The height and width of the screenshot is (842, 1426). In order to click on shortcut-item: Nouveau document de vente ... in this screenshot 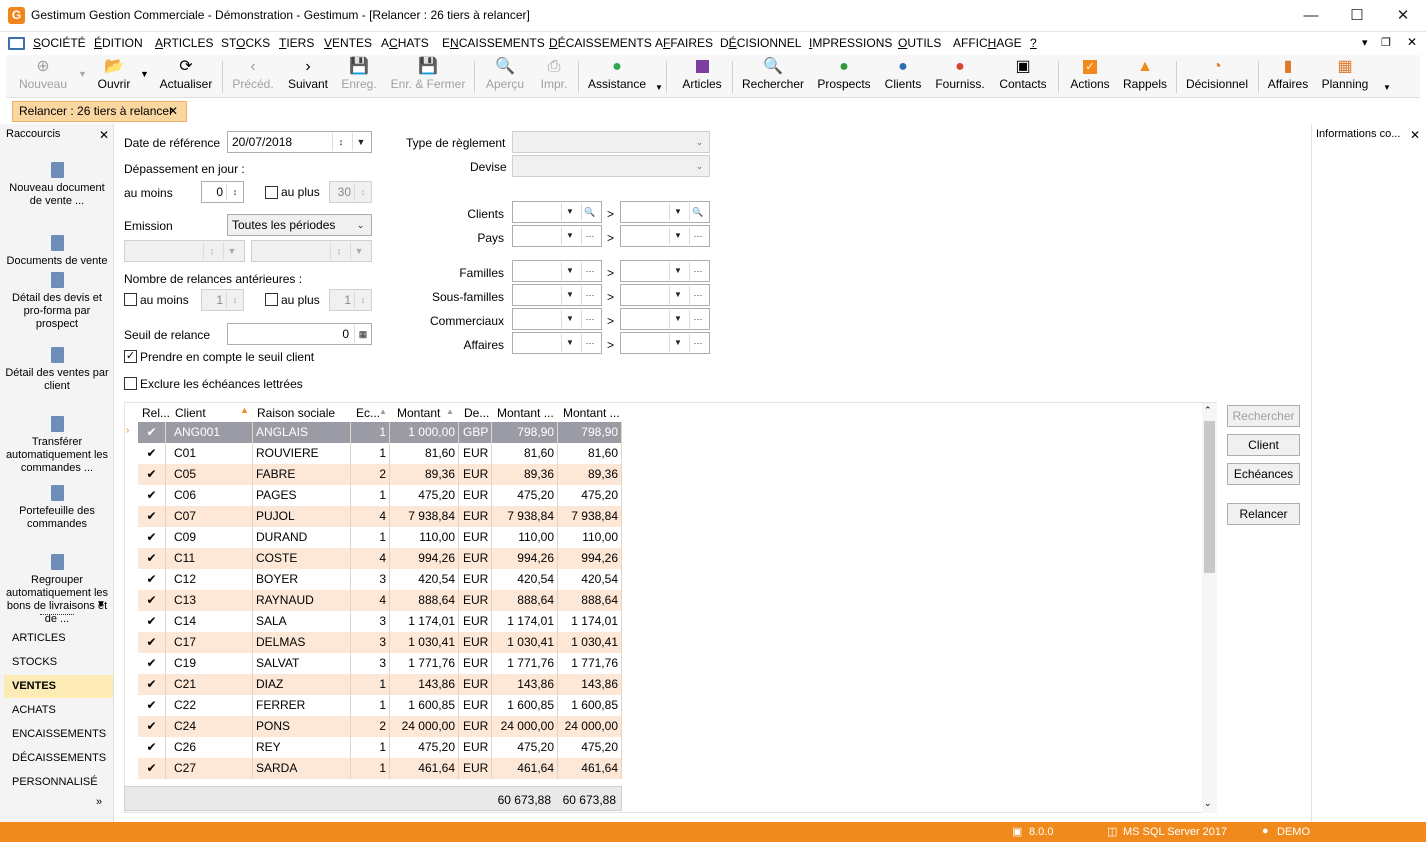, I will do `click(57, 185)`.